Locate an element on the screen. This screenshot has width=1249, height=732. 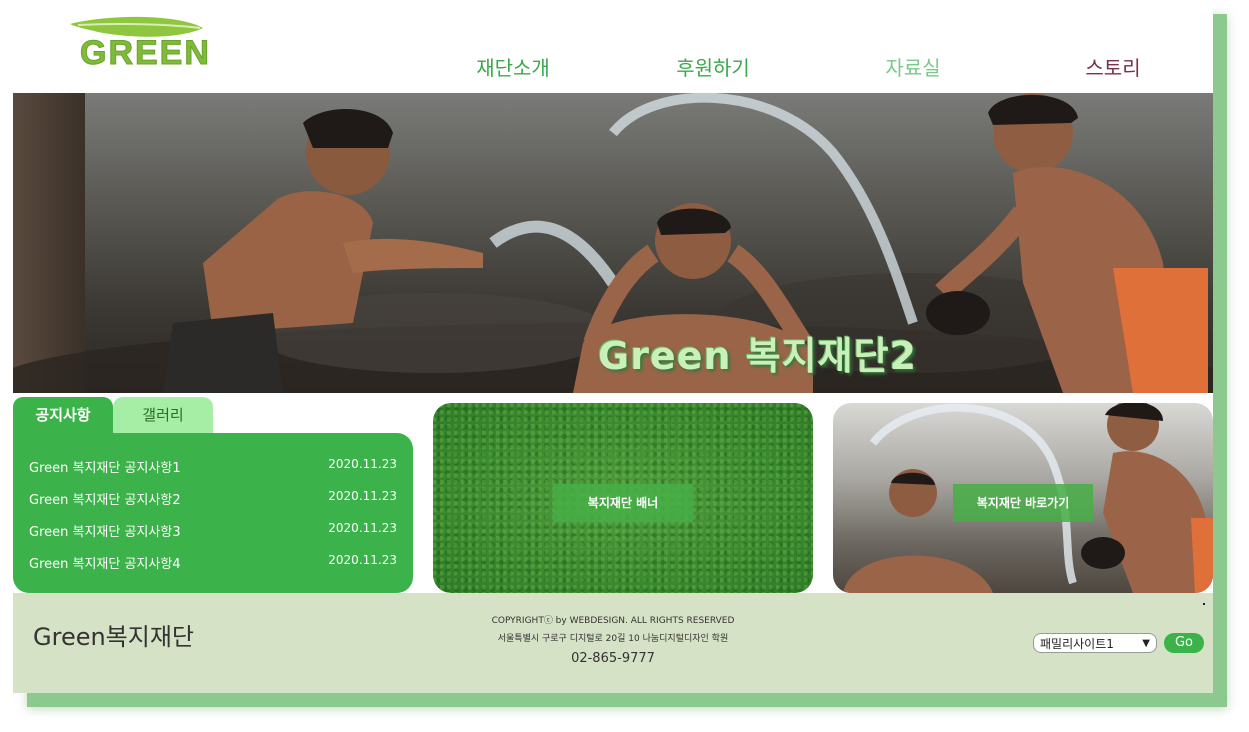
nav-item-story: 스토리 is located at coordinates (1113, 66).